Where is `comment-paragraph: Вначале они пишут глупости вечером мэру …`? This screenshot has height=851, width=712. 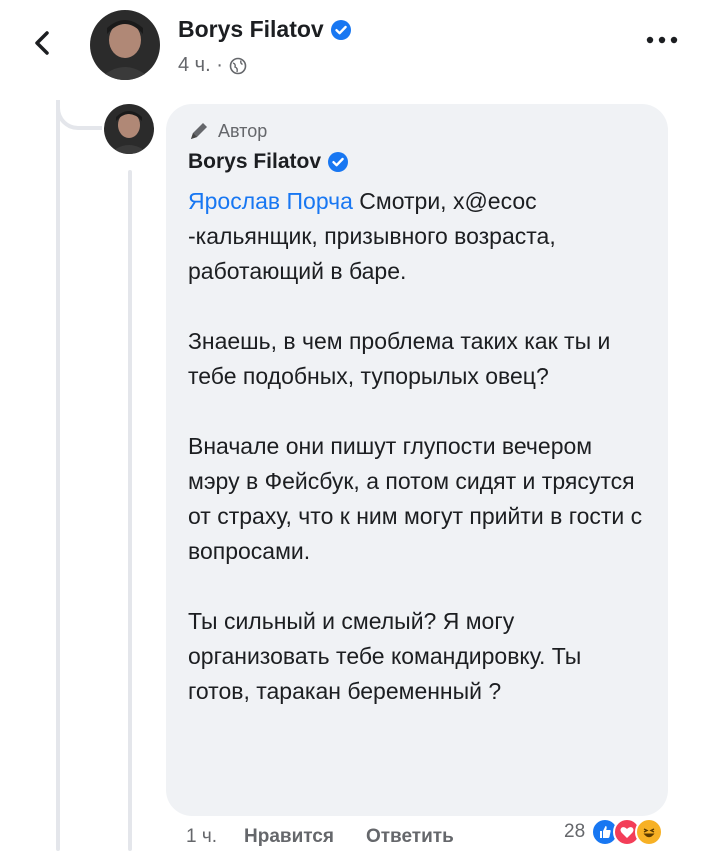 comment-paragraph: Вначале они пишут глупости вечером мэру … is located at coordinates (415, 498).